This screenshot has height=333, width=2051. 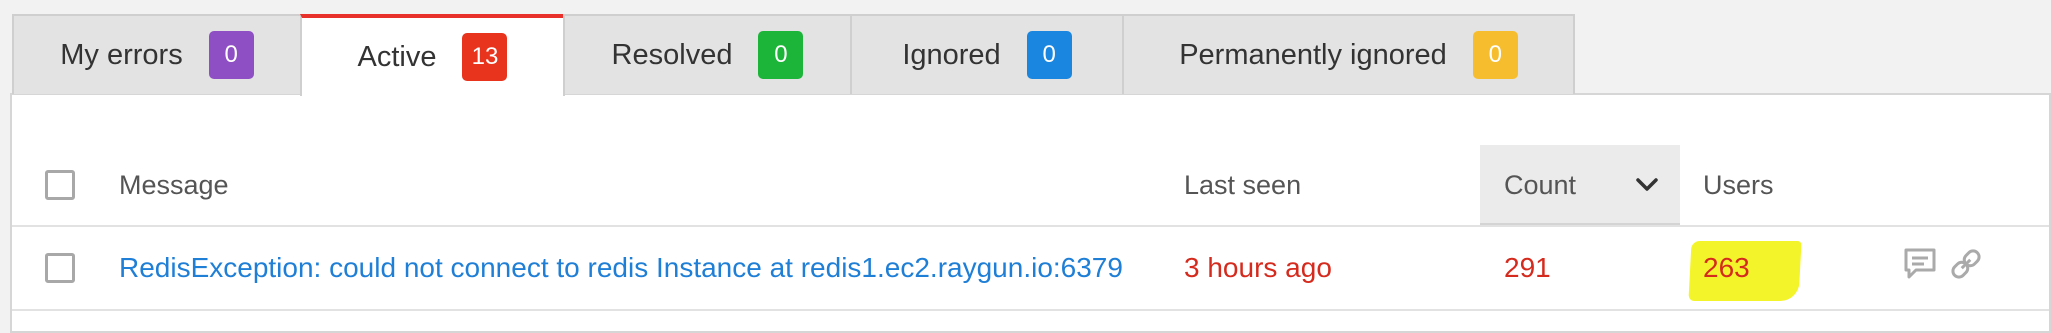 What do you see at coordinates (485, 57) in the screenshot?
I see `count-badge: 13` at bounding box center [485, 57].